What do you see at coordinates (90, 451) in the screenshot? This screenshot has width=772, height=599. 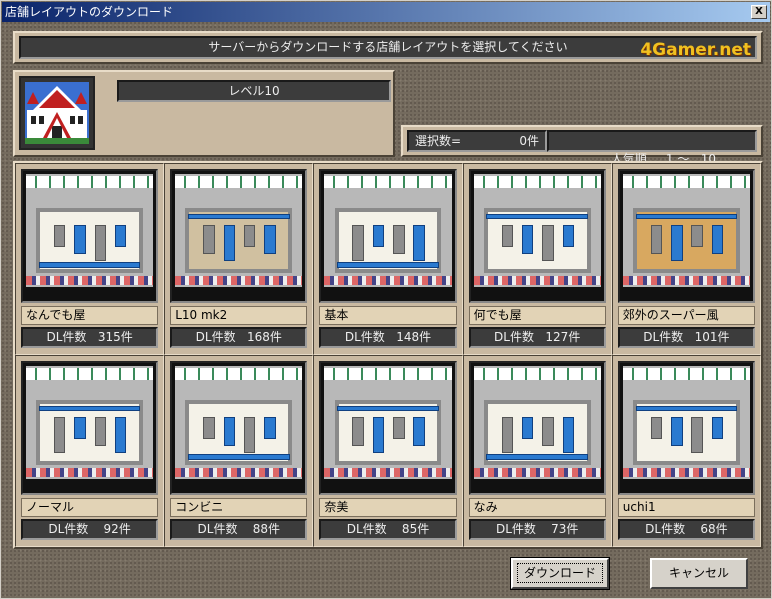 I see `layout-card: ノーマル DL件数 92件` at bounding box center [90, 451].